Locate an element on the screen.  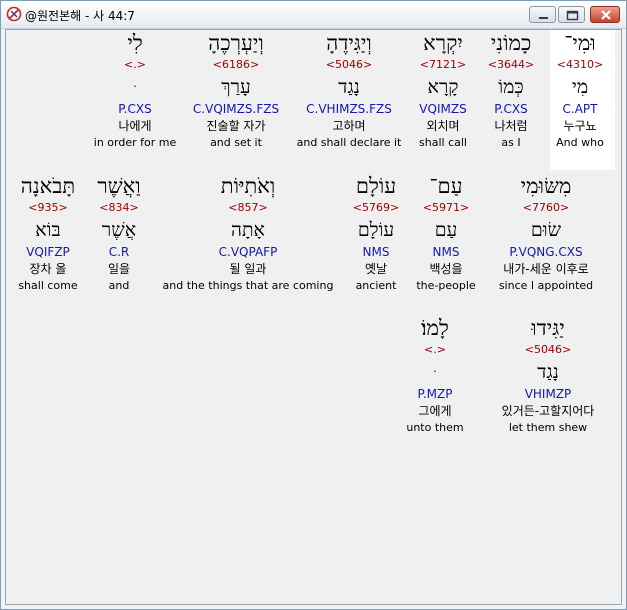
hebrew-root: ּ is located at coordinates (435, 372).